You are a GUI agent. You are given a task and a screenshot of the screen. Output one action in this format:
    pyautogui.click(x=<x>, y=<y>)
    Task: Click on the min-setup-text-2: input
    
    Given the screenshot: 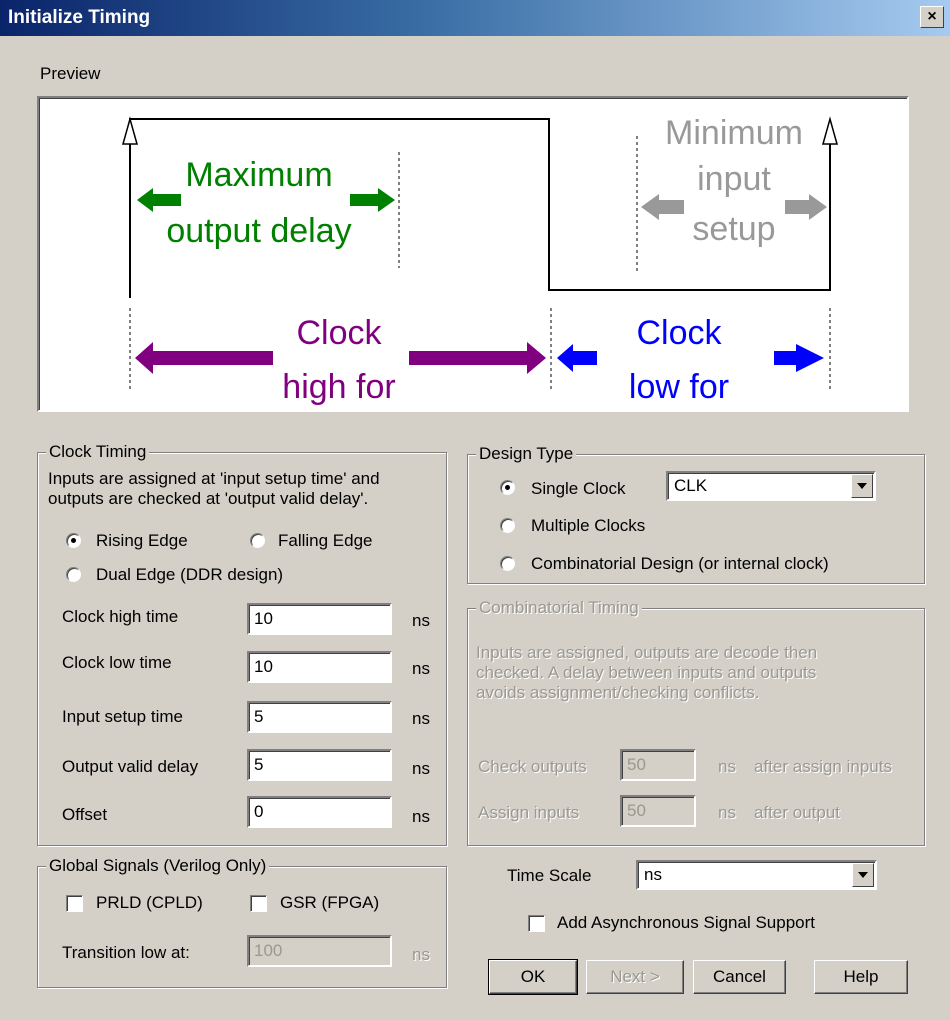 What is the action you would take?
    pyautogui.click(x=734, y=179)
    